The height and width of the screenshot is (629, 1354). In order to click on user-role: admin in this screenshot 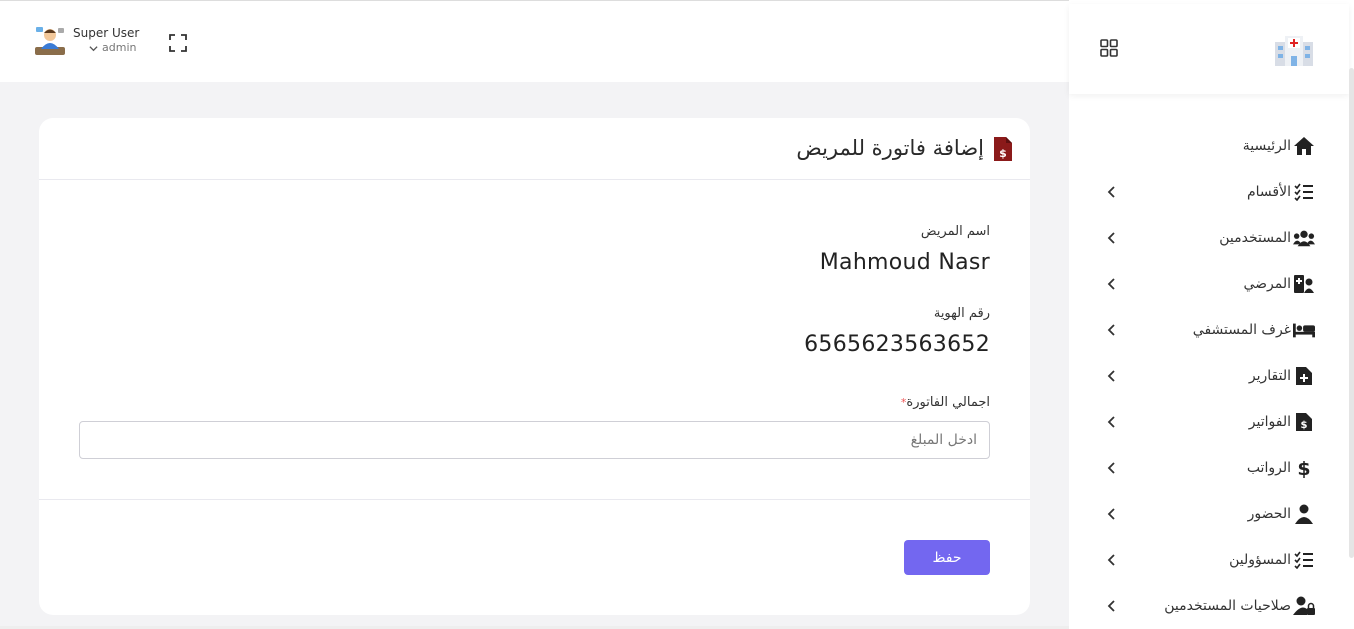, I will do `click(114, 48)`.